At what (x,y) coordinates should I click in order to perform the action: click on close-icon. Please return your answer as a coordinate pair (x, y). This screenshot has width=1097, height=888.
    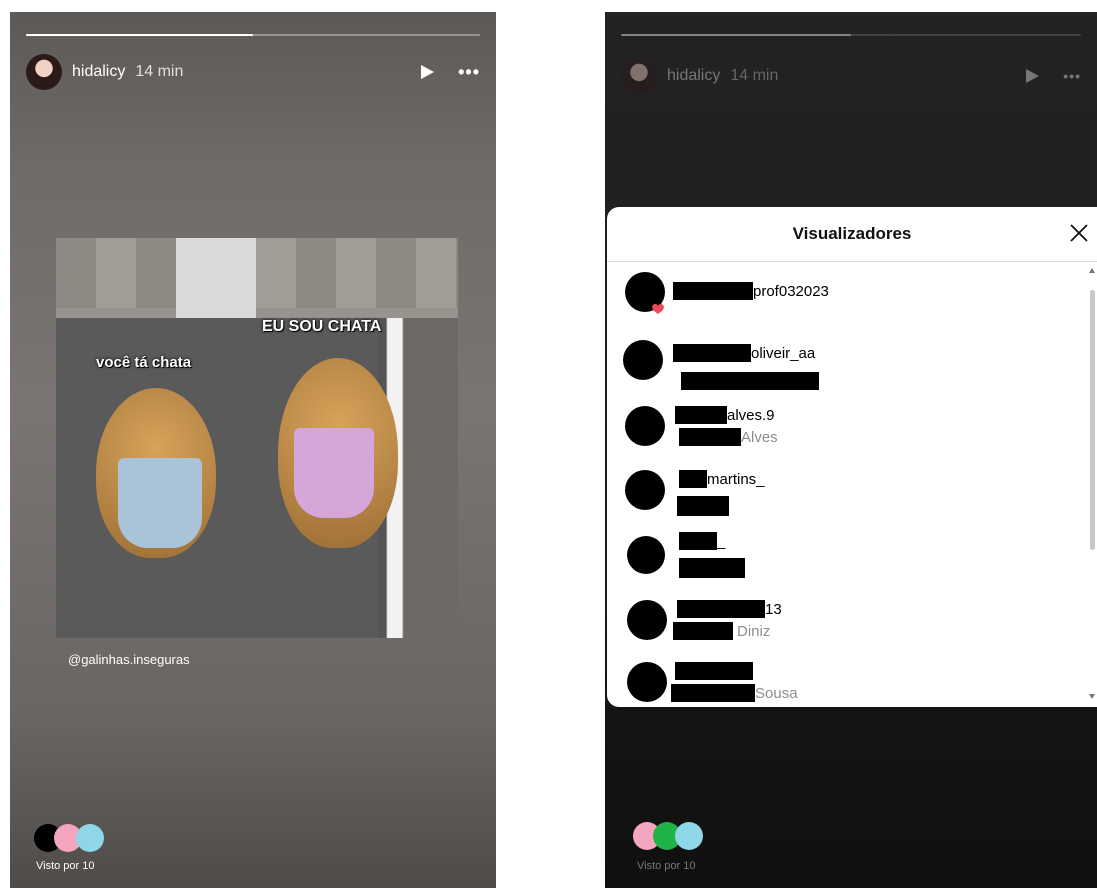
    Looking at the image, I should click on (1079, 233).